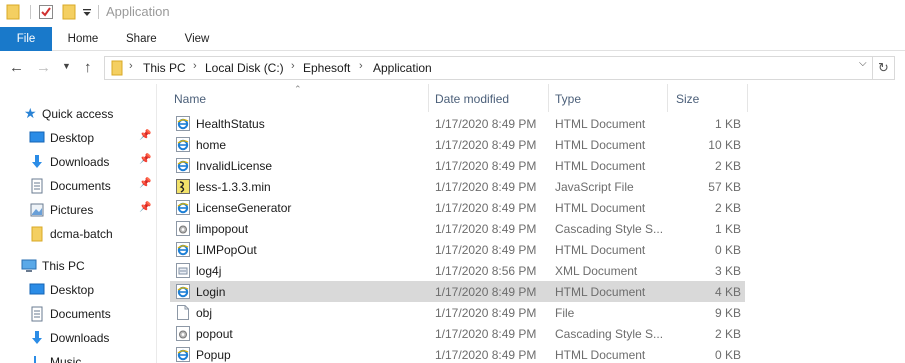 The height and width of the screenshot is (363, 905). I want to click on nav-item-desktop: Desktop 📌, so click(78, 138).